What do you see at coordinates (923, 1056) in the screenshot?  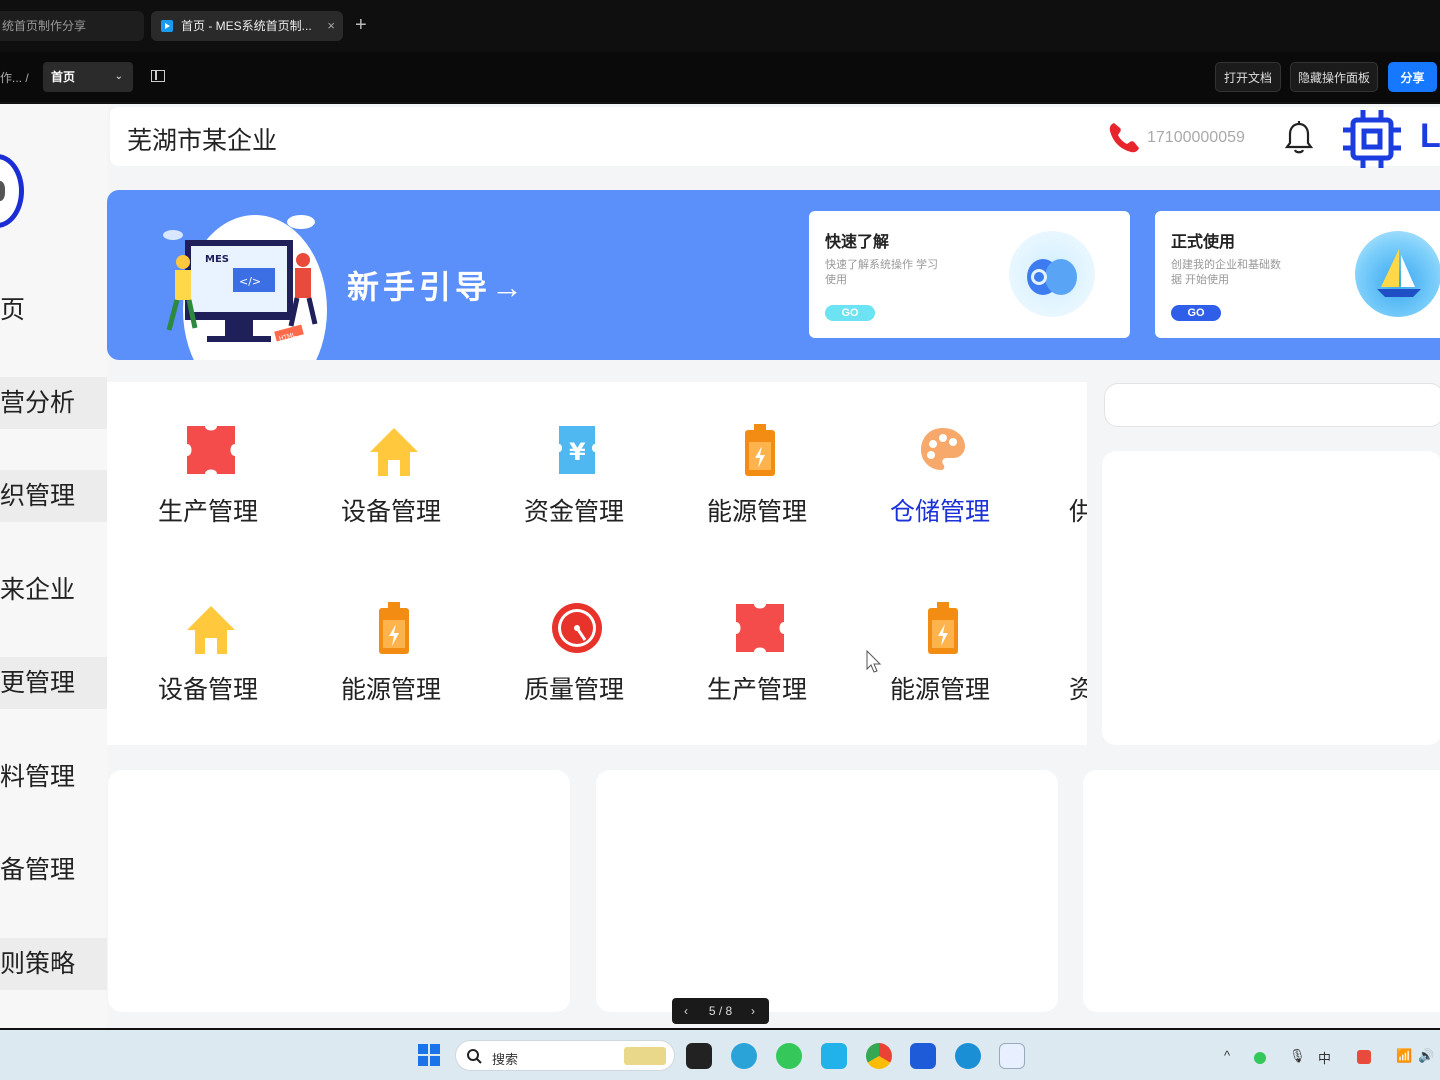 I see `mail-icon` at bounding box center [923, 1056].